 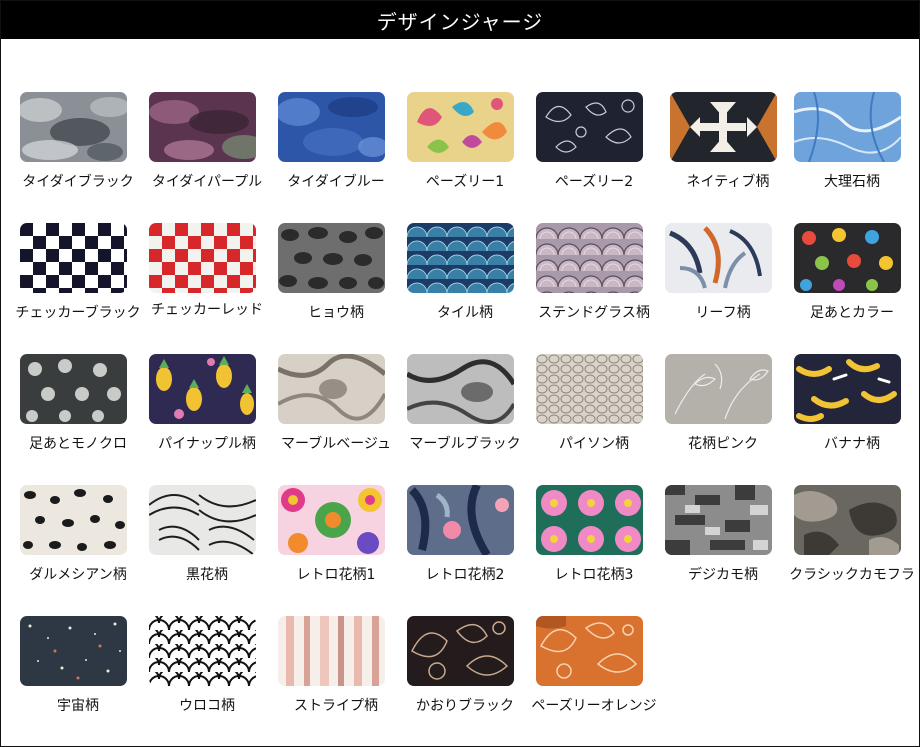 I want to click on pineapple-pattern-icon, so click(x=202, y=389).